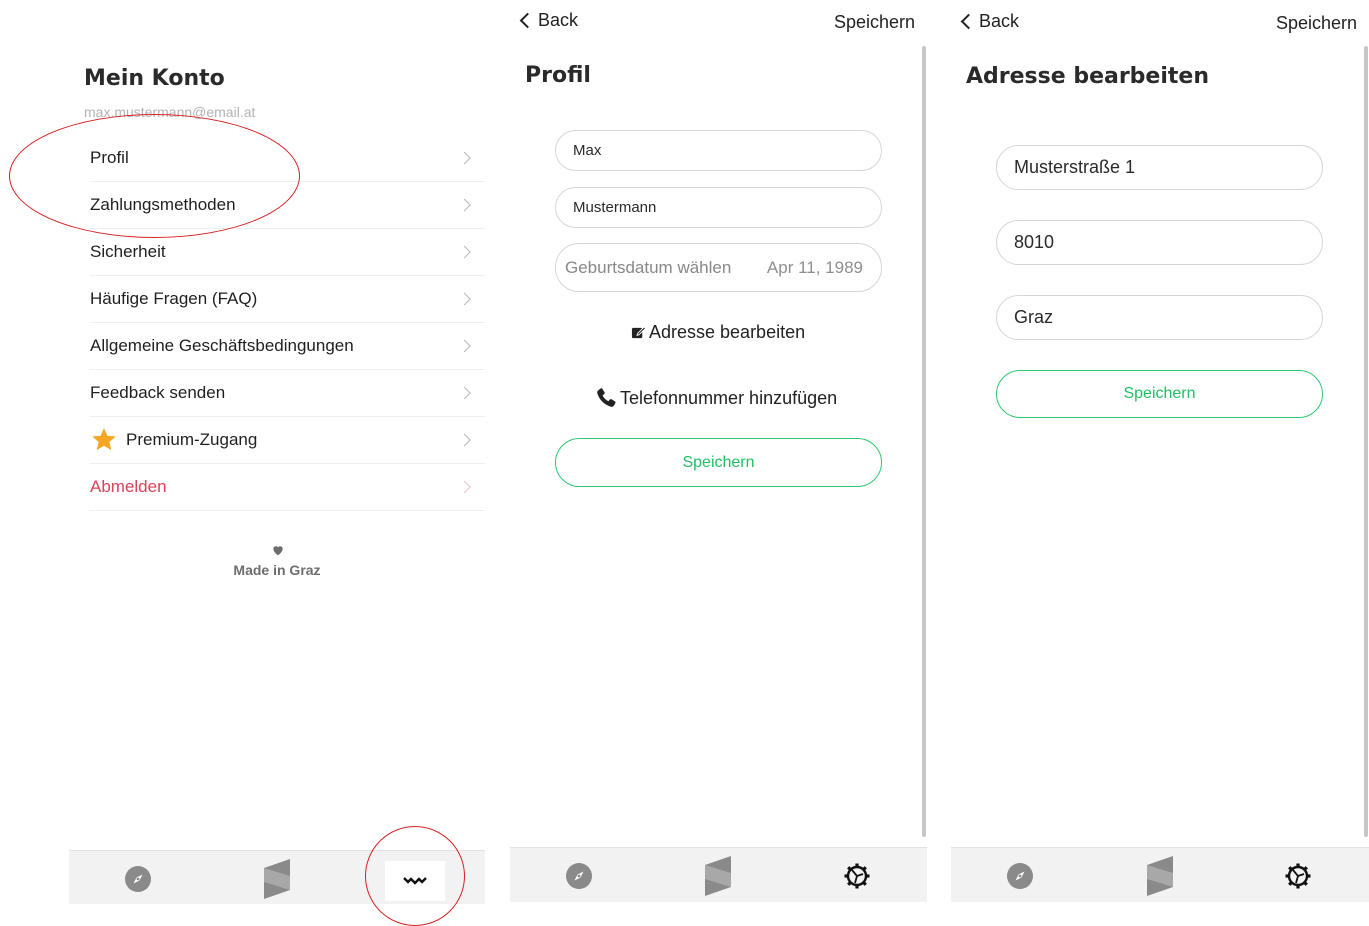 This screenshot has width=1369, height=926. Describe the element at coordinates (109, 157) in the screenshot. I see `menu-item-label: Profil` at that location.